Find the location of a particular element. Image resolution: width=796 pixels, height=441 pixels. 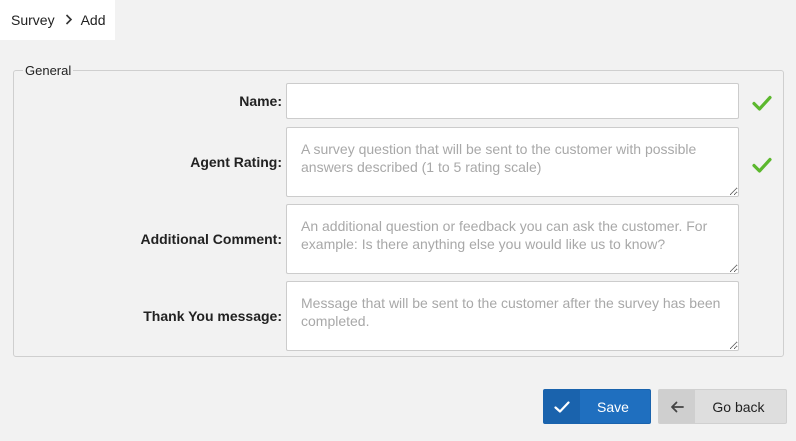

go-back-button: Go back is located at coordinates (722, 406).